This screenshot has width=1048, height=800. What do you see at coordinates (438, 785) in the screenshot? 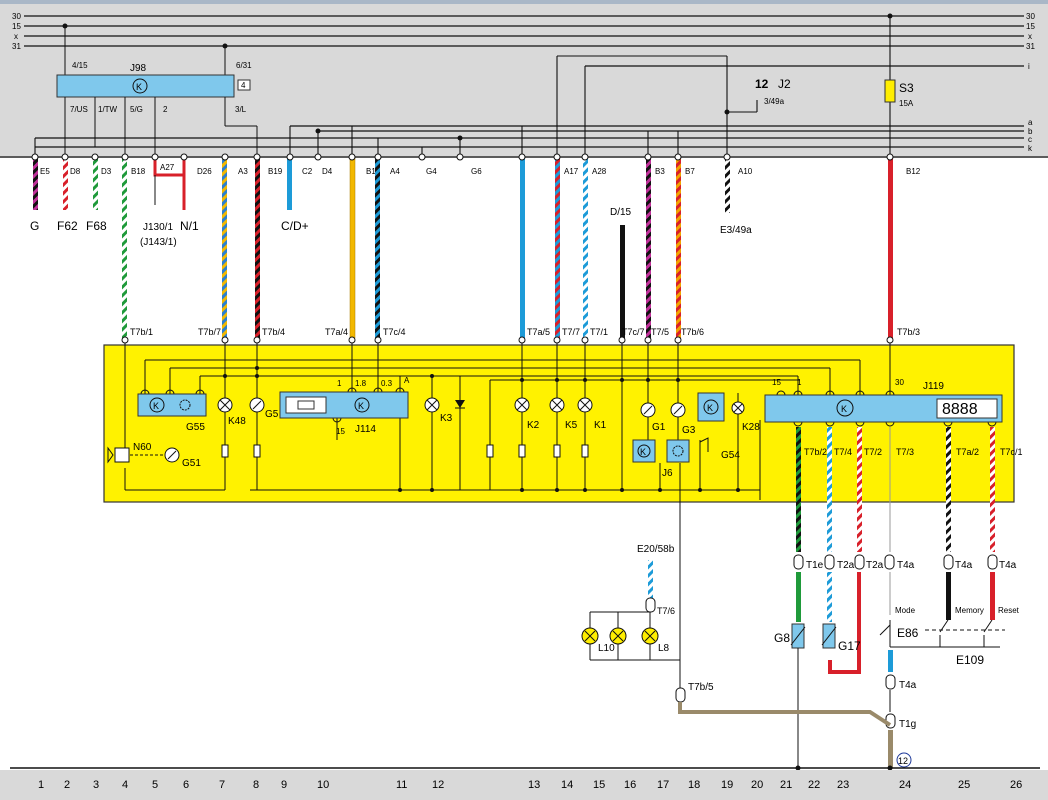
I see `ruler-number: 12` at bounding box center [438, 785].